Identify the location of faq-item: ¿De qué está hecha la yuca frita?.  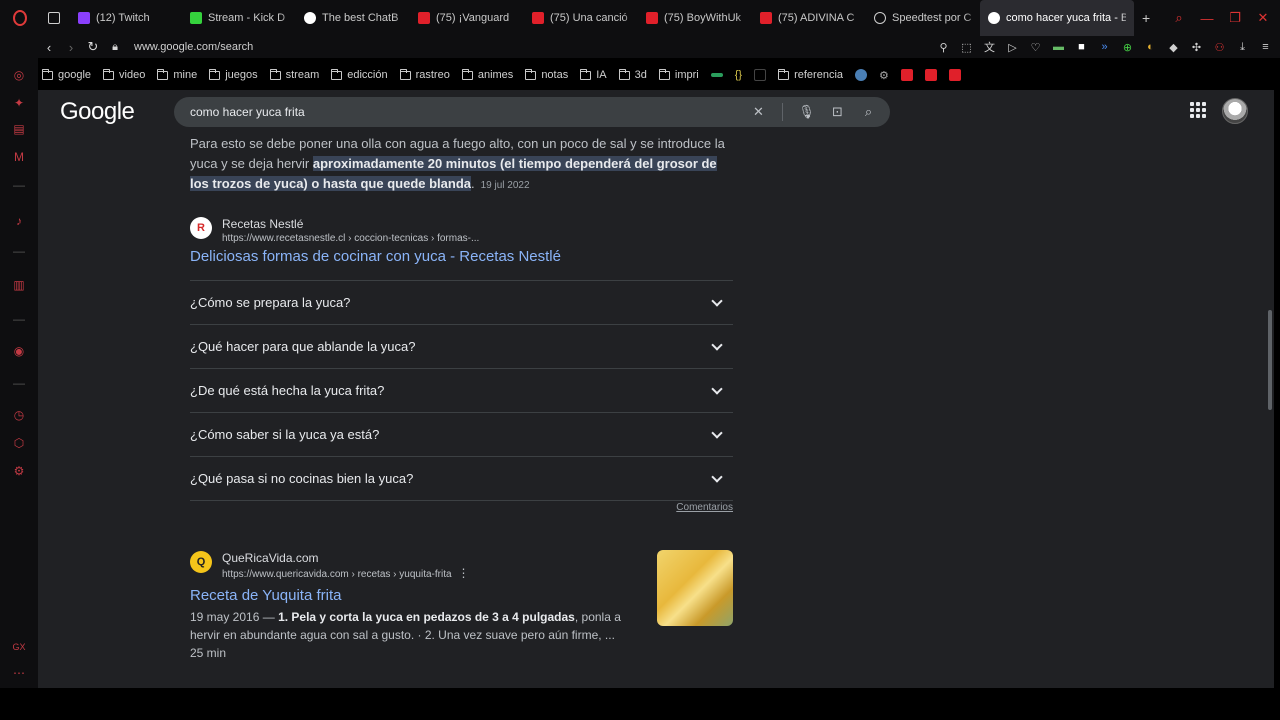
(461, 390).